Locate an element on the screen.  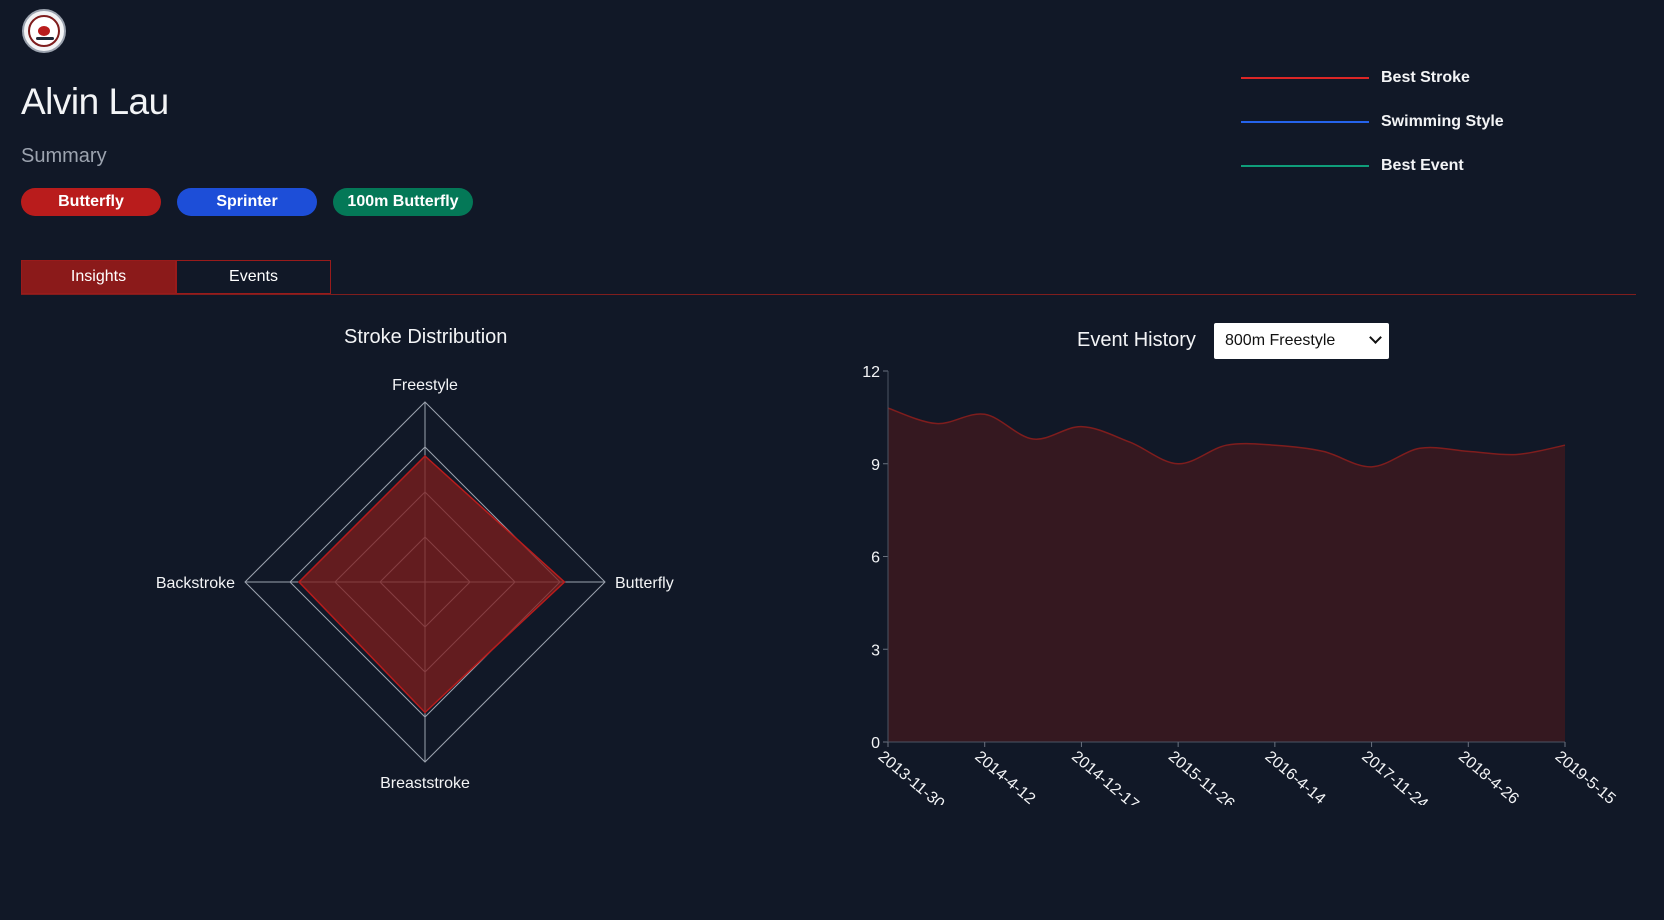
legend-item-swimming-style: Swimming Style is located at coordinates (1372, 122).